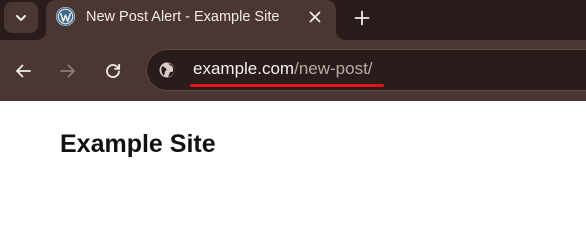  Describe the element at coordinates (333, 68) in the screenshot. I see `url-path: /new-post/` at that location.